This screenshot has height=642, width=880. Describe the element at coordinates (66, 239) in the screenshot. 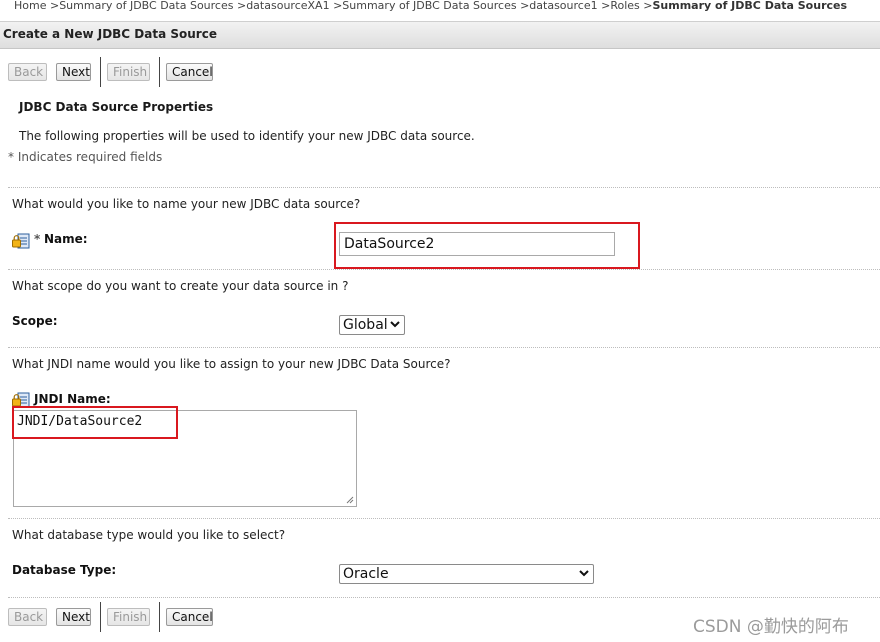

I see `name-label: Name:` at that location.